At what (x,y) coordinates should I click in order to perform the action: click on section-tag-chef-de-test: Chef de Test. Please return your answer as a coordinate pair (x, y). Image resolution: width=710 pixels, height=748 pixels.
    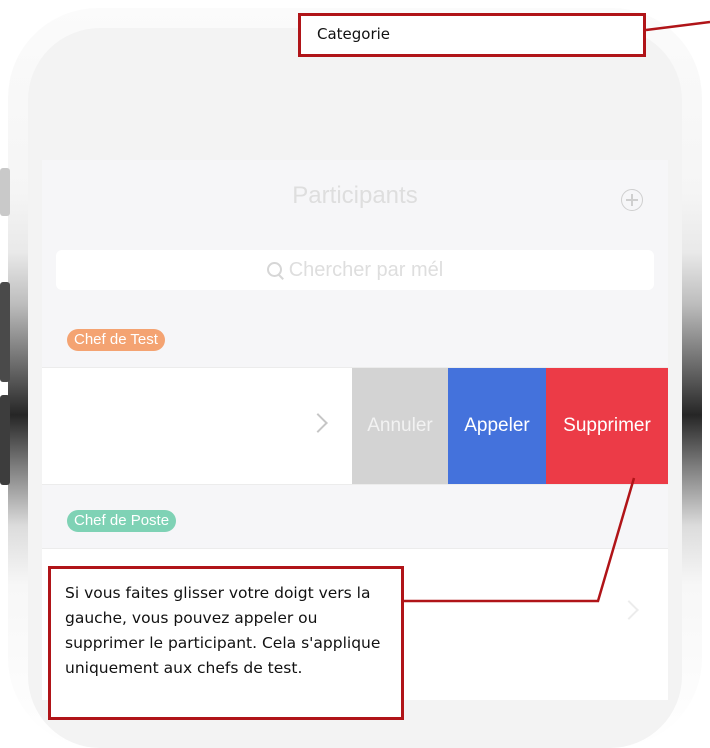
    Looking at the image, I should click on (116, 340).